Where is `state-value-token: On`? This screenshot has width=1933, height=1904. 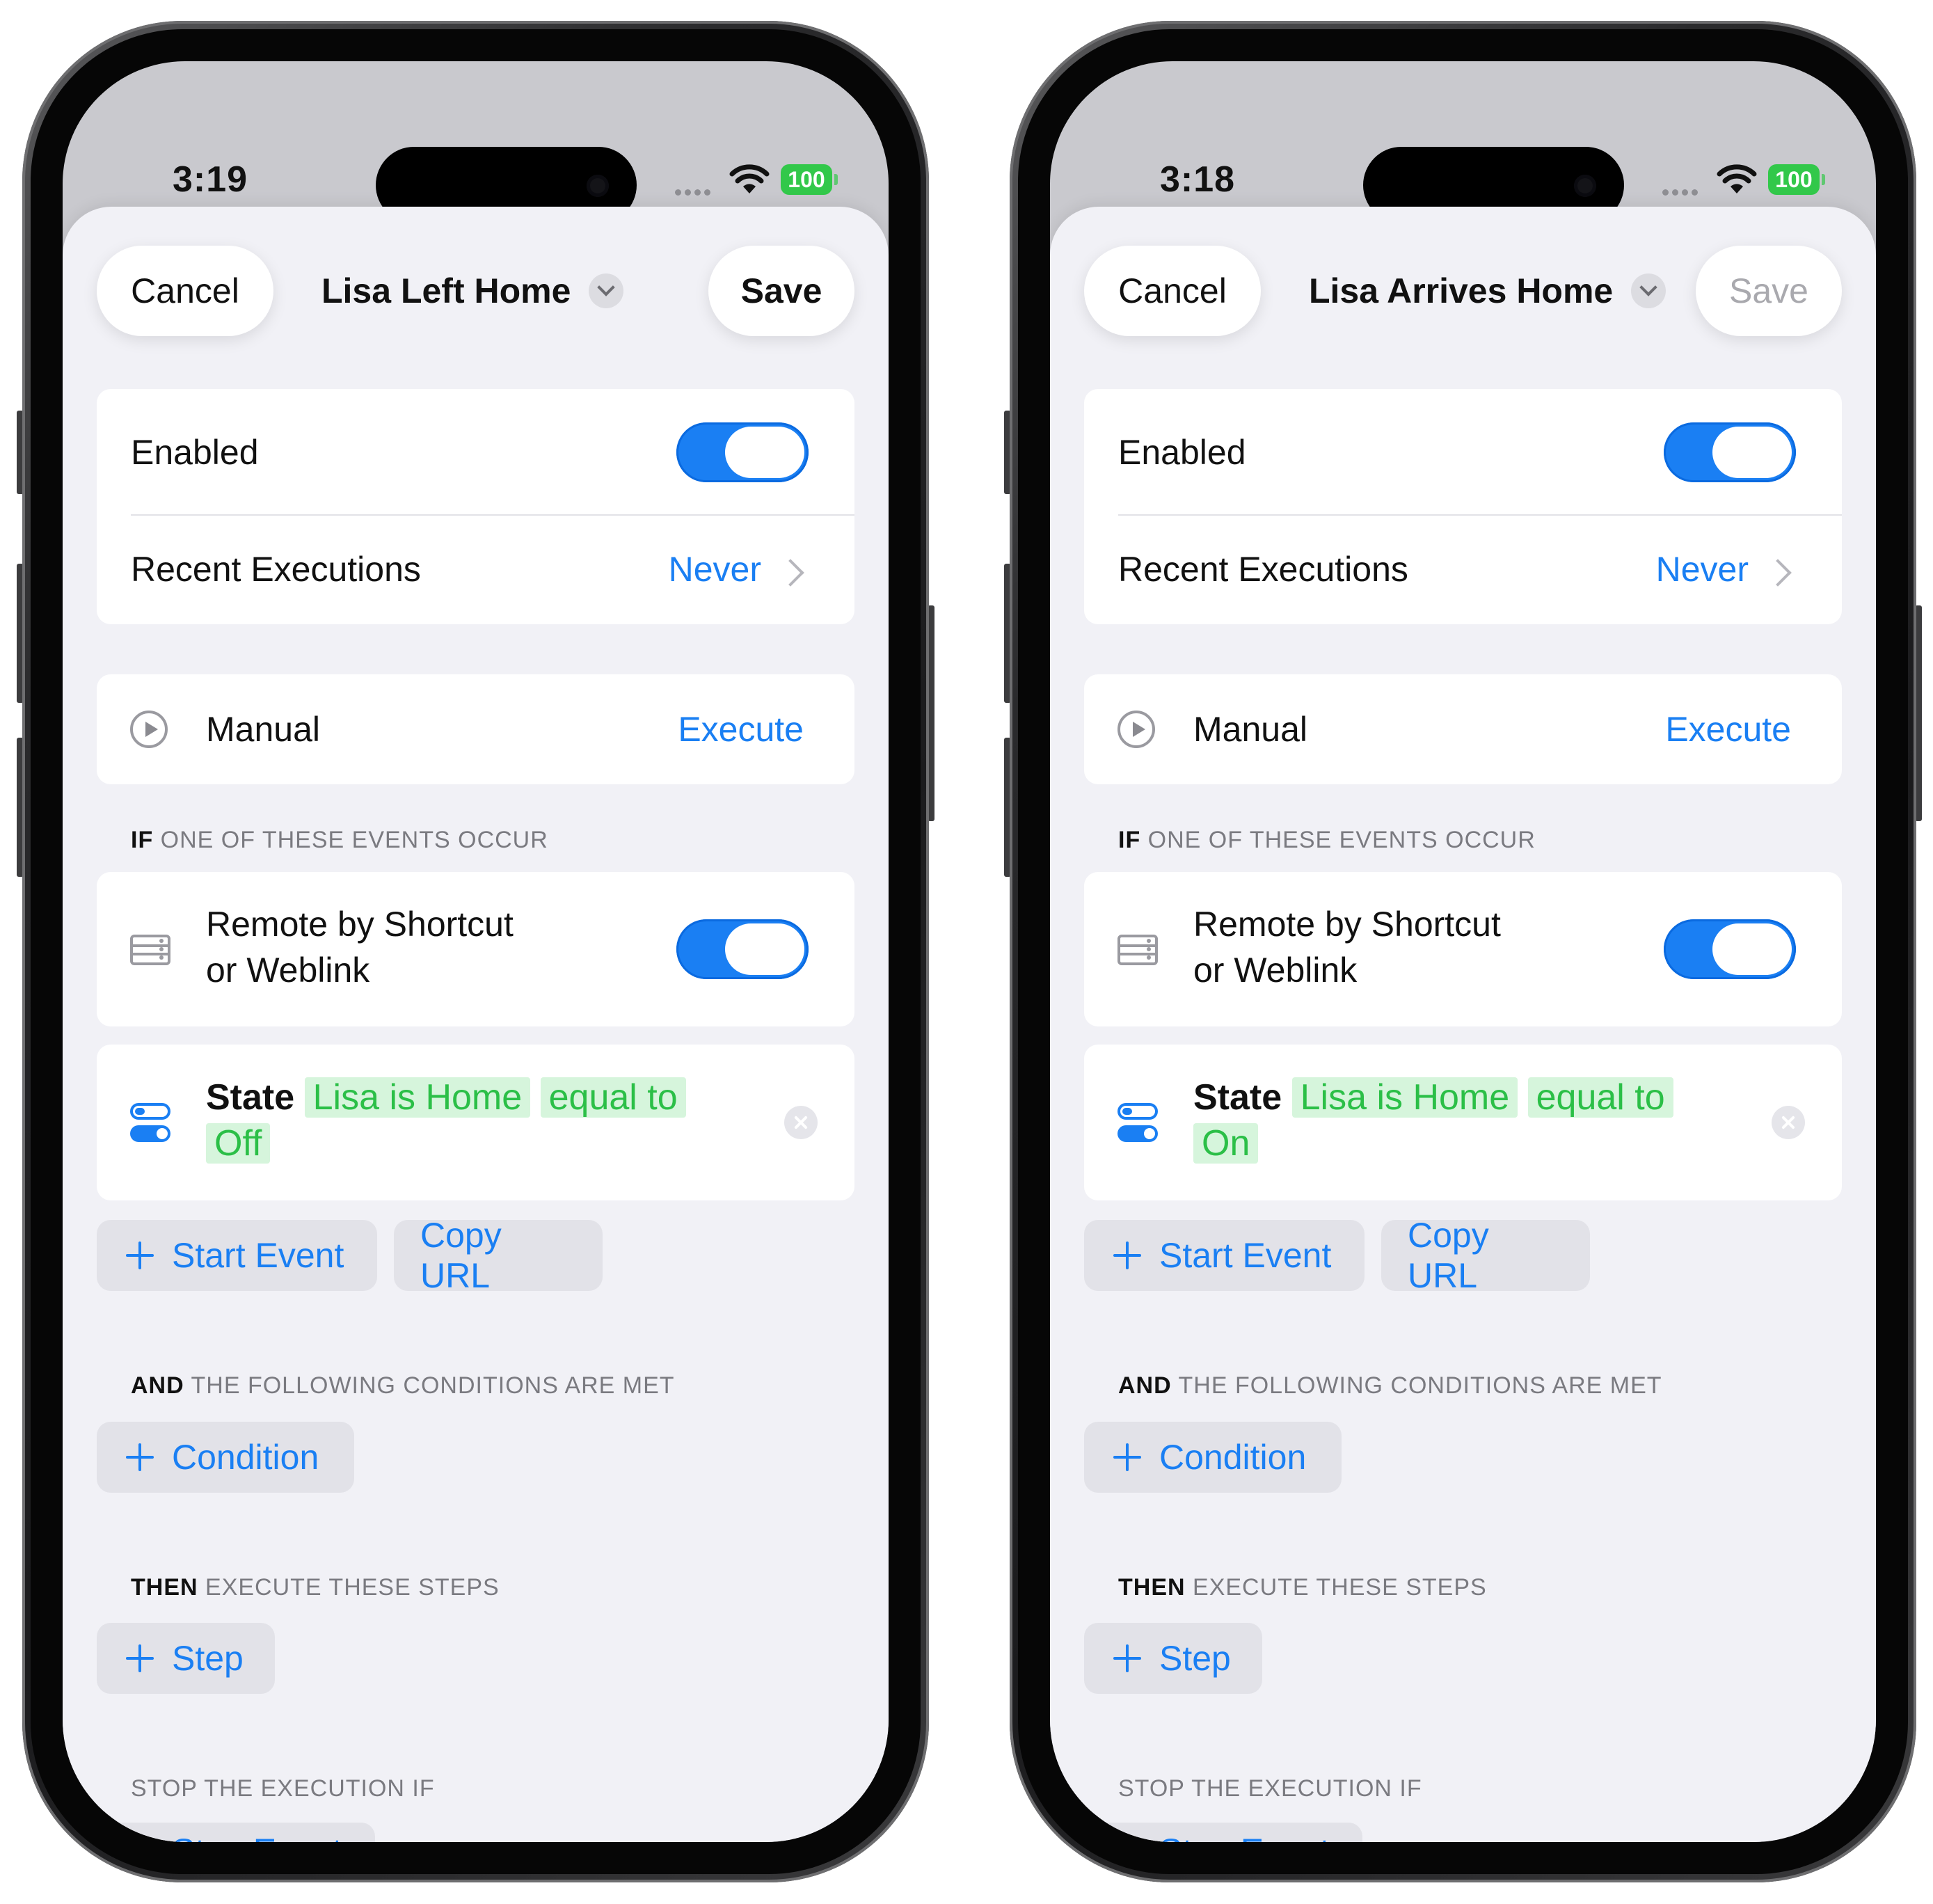
state-value-token: On is located at coordinates (1226, 1143).